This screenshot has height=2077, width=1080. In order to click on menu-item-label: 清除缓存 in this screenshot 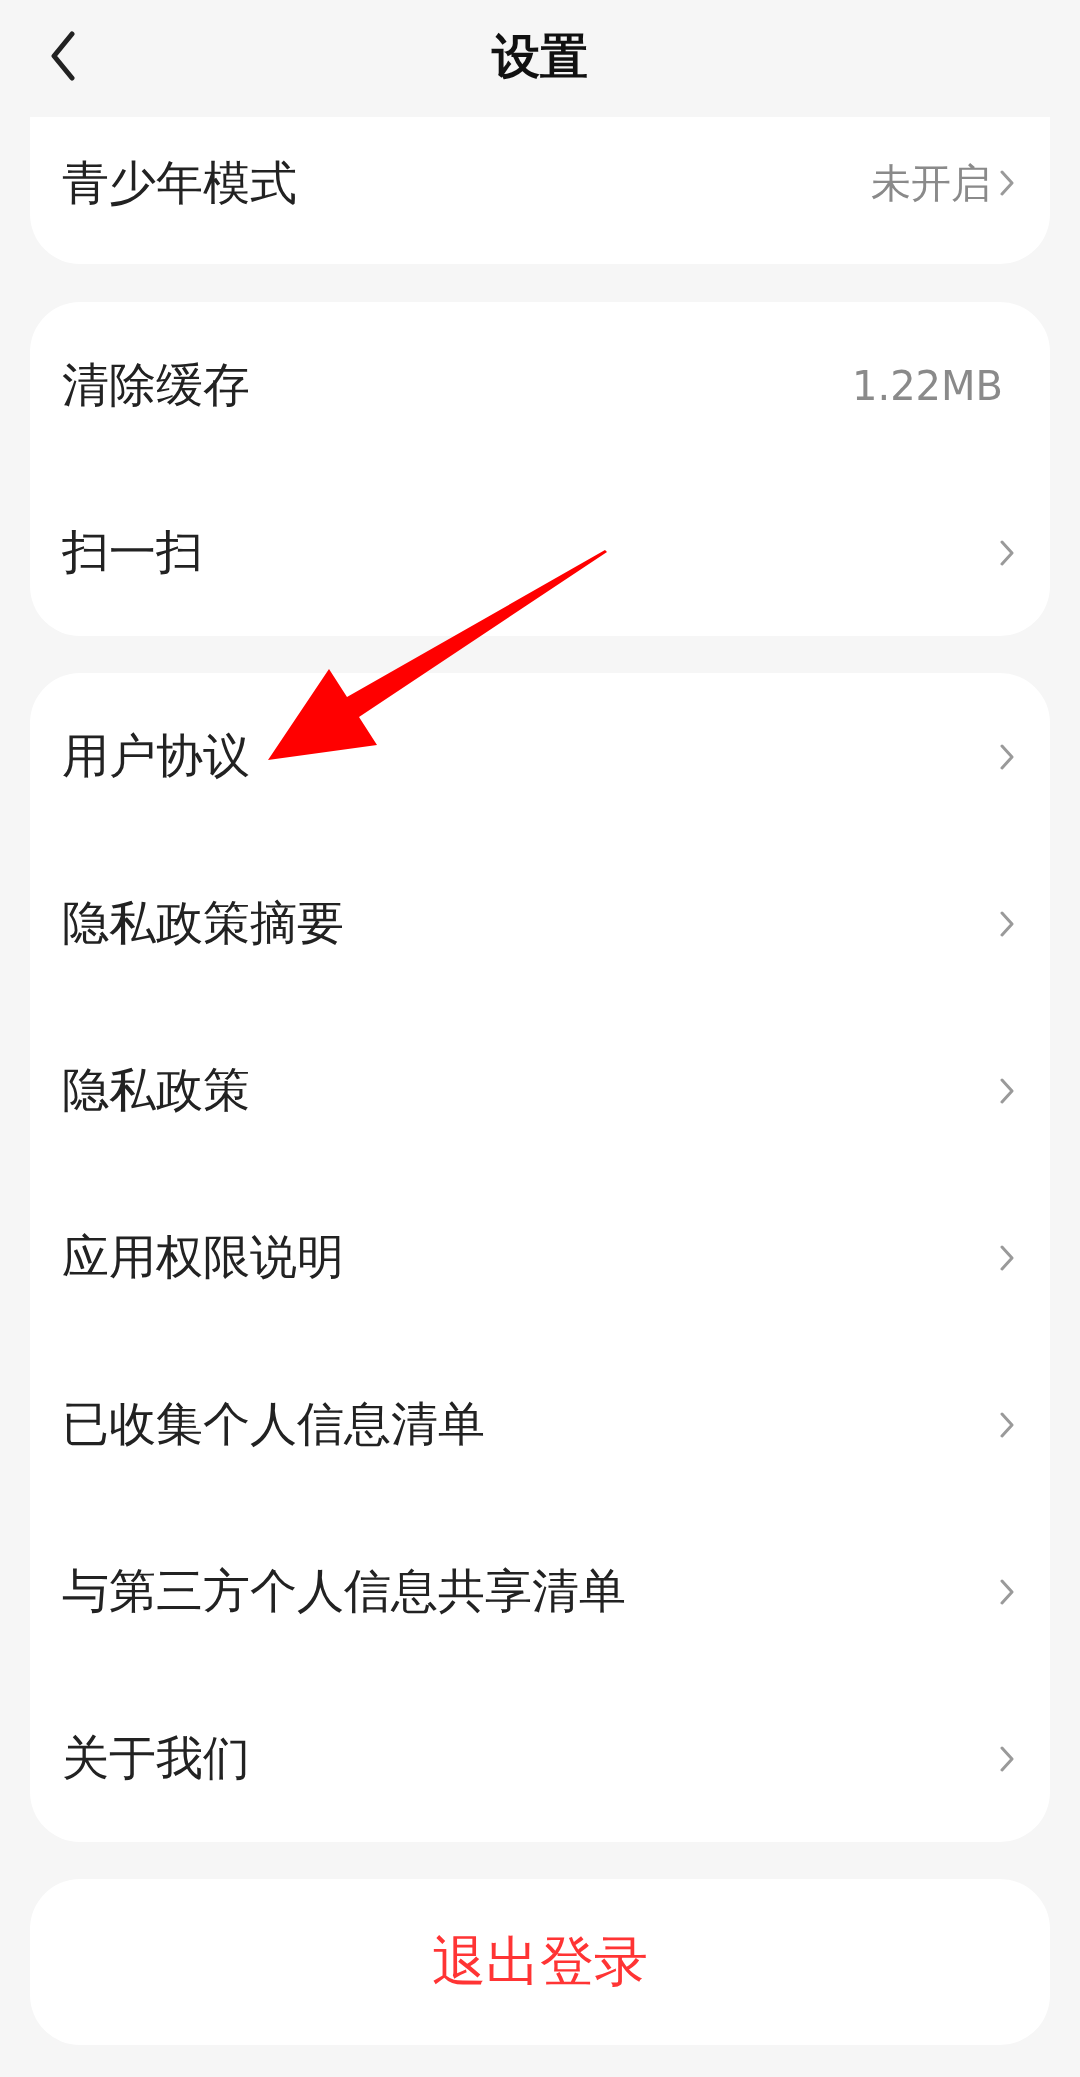, I will do `click(156, 385)`.